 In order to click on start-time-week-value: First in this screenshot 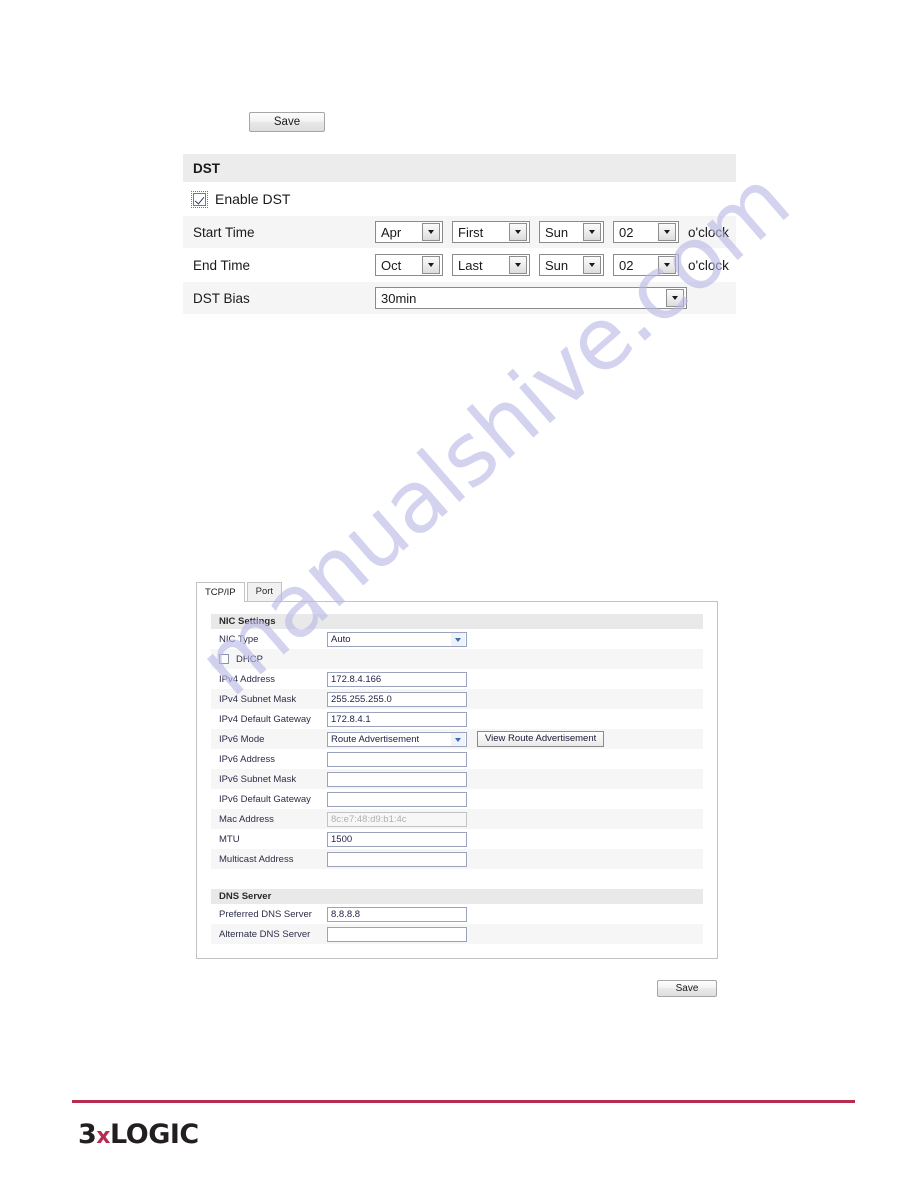, I will do `click(471, 232)`.